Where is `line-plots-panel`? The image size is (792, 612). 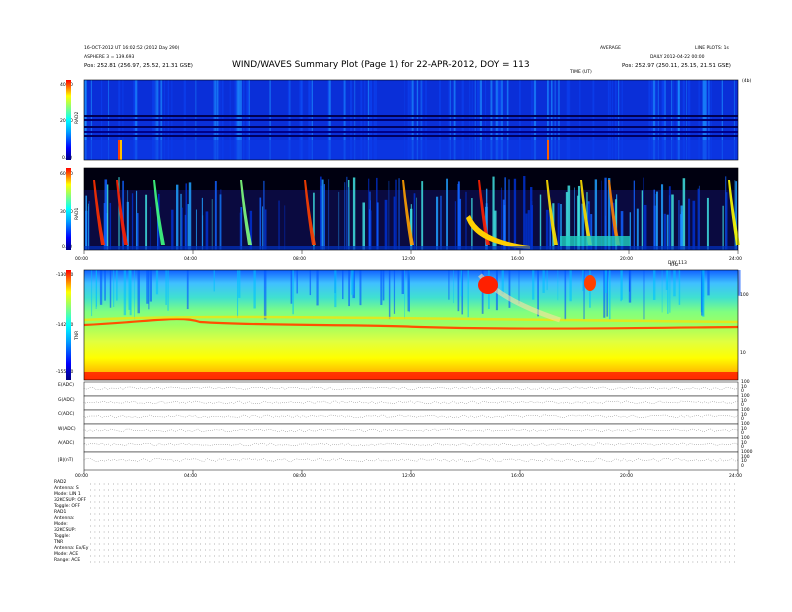
line-plots-panel is located at coordinates (411, 426).